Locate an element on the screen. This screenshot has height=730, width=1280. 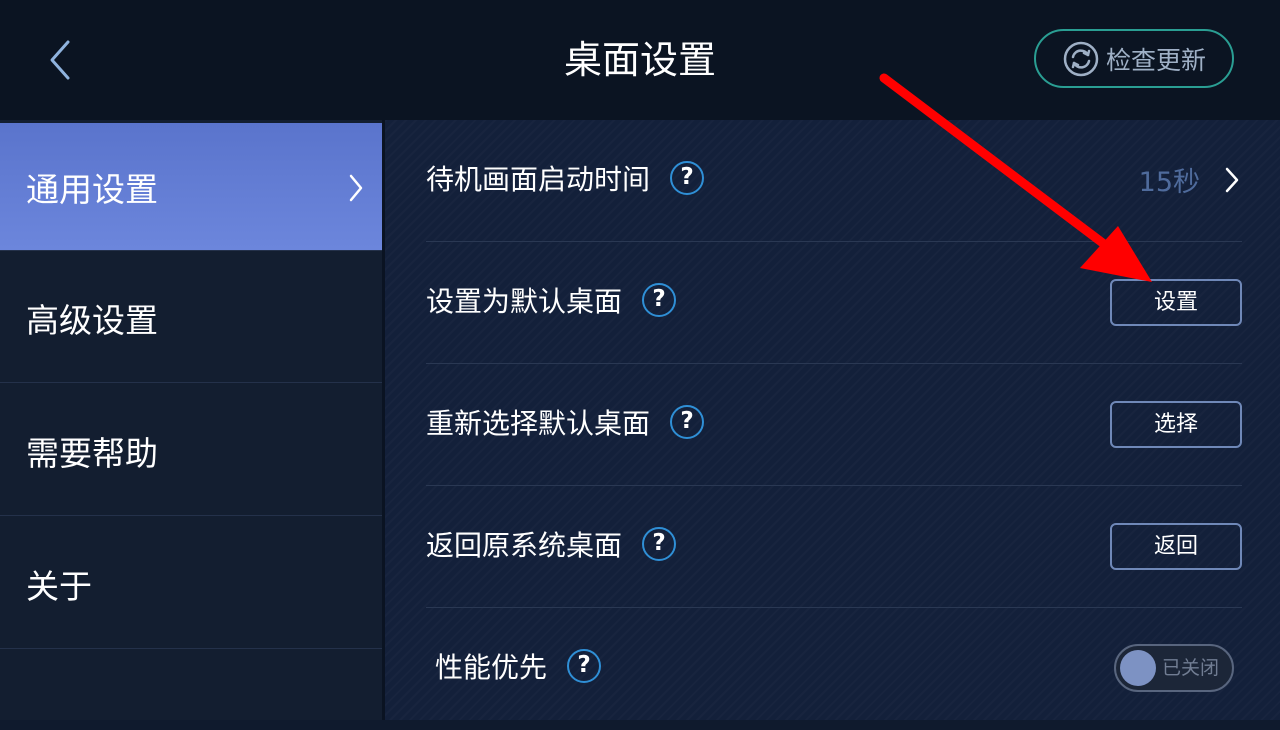
row-label: 返回原系统桌面 is located at coordinates (524, 545).